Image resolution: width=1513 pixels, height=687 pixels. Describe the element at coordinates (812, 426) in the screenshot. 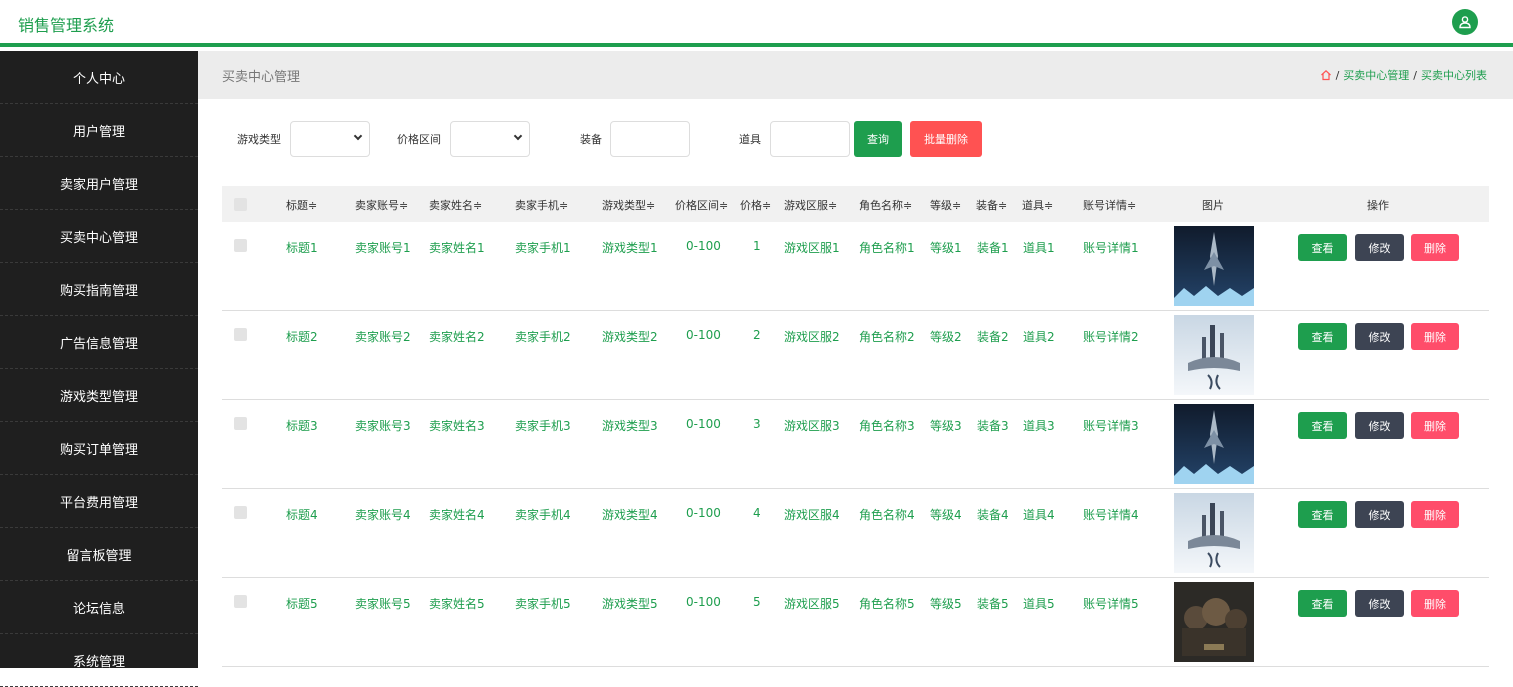

I see `cell-server: 游戏区服3` at that location.